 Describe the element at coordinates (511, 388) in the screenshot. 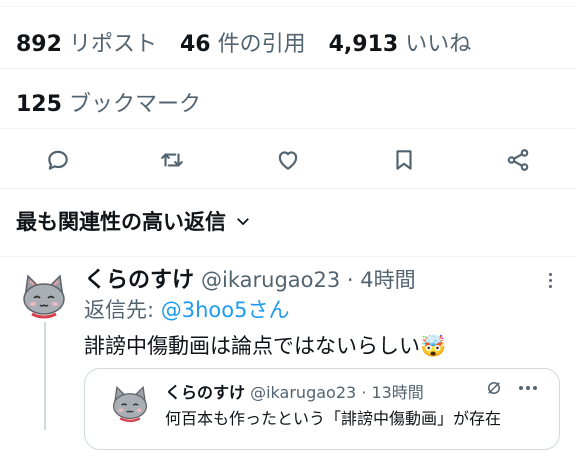

I see `quoted-actions` at that location.